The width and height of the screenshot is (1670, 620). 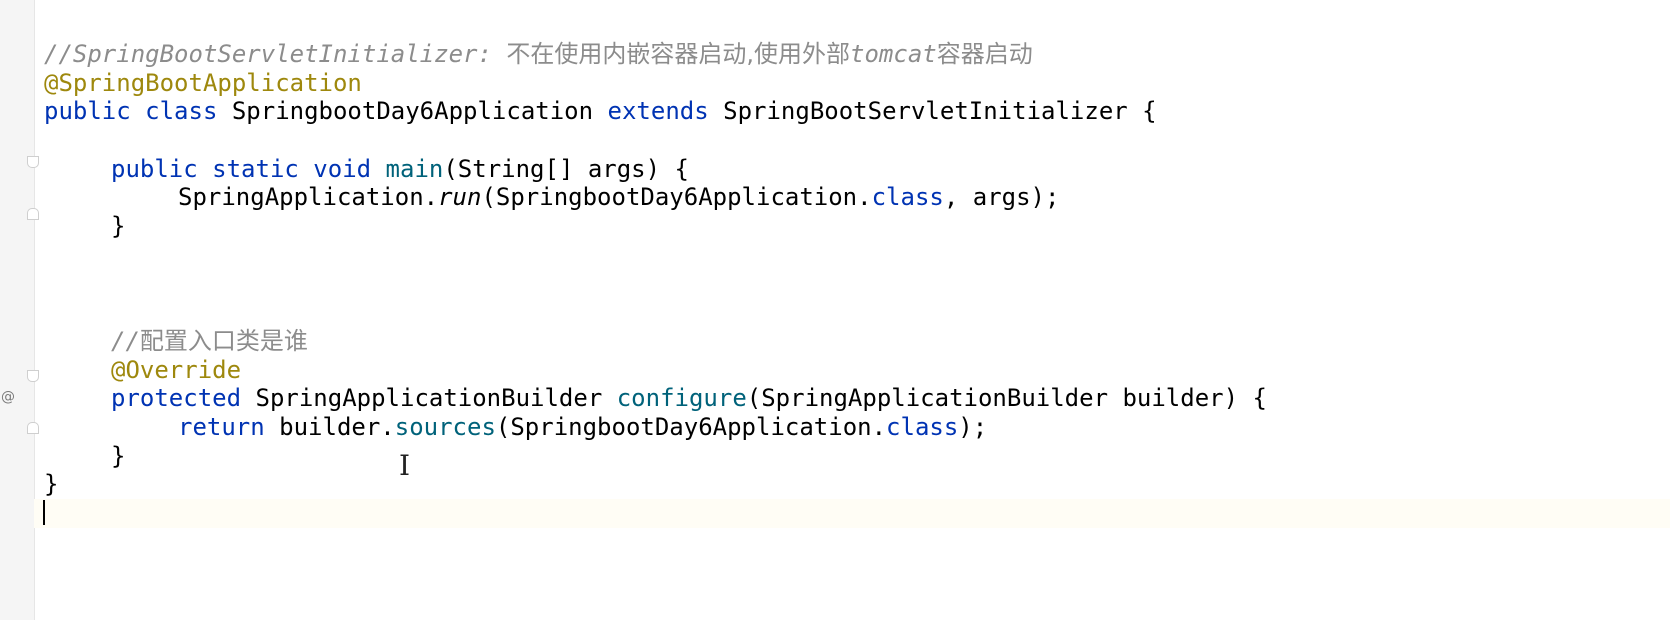 I want to click on comment-text: 配置入口类是谁, so click(x=223, y=340).